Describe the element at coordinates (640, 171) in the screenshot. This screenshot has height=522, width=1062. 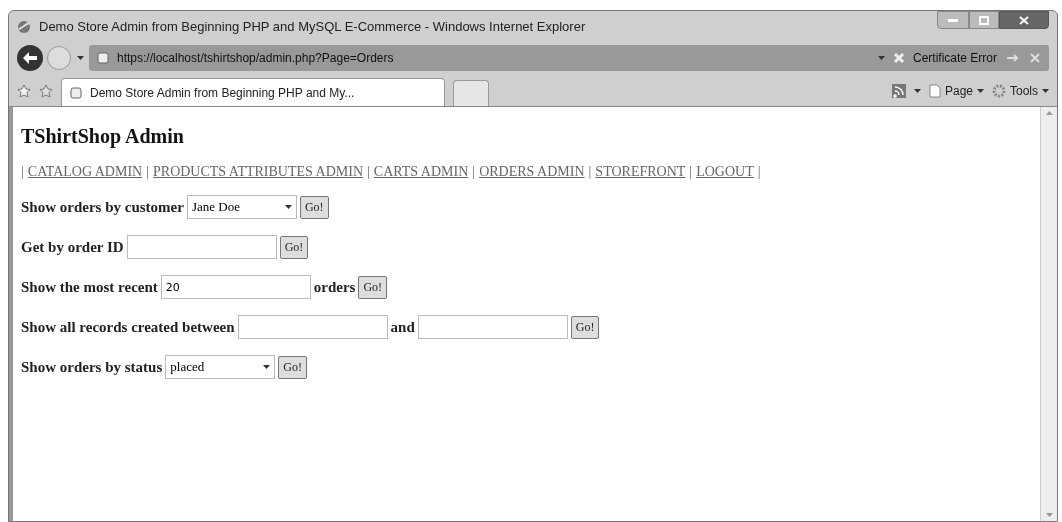
I see `nav-link: STOREFRONT` at that location.